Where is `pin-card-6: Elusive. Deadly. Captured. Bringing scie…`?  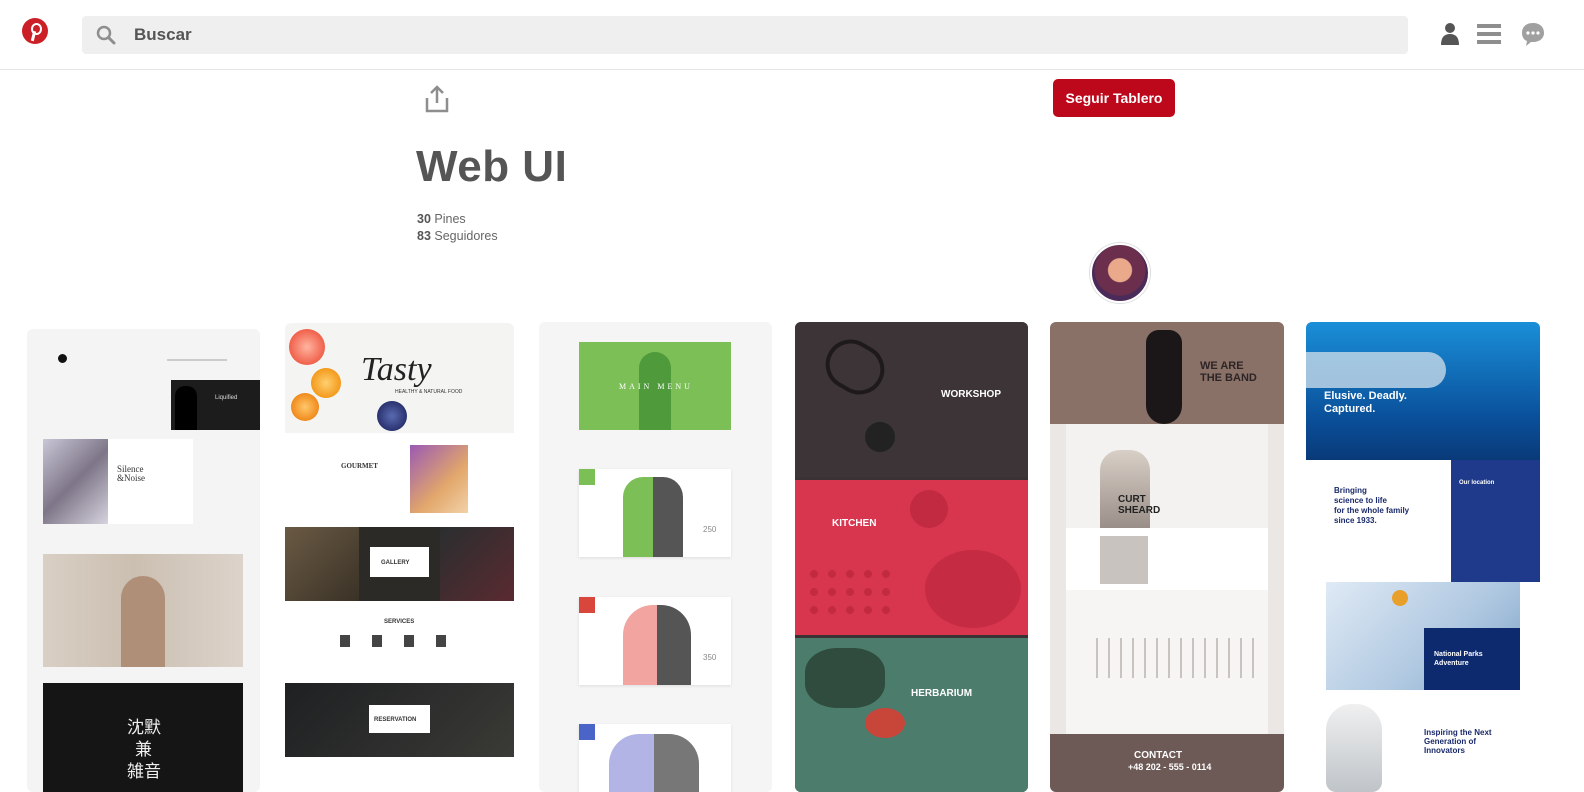 pin-card-6: Elusive. Deadly. Captured. Bringing scie… is located at coordinates (1423, 557).